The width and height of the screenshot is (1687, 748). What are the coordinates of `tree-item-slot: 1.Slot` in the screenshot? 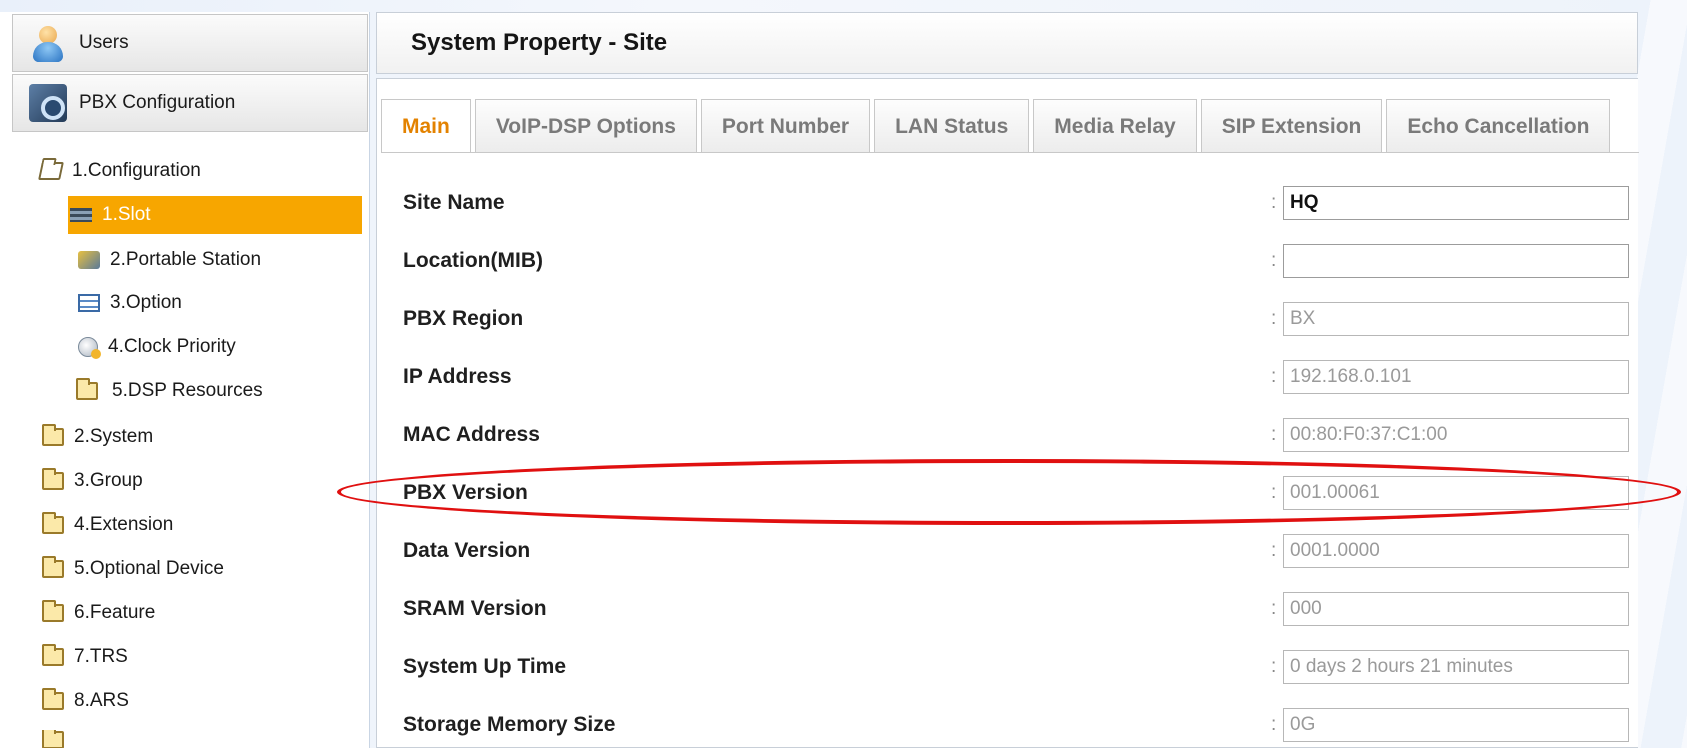 It's located at (215, 215).